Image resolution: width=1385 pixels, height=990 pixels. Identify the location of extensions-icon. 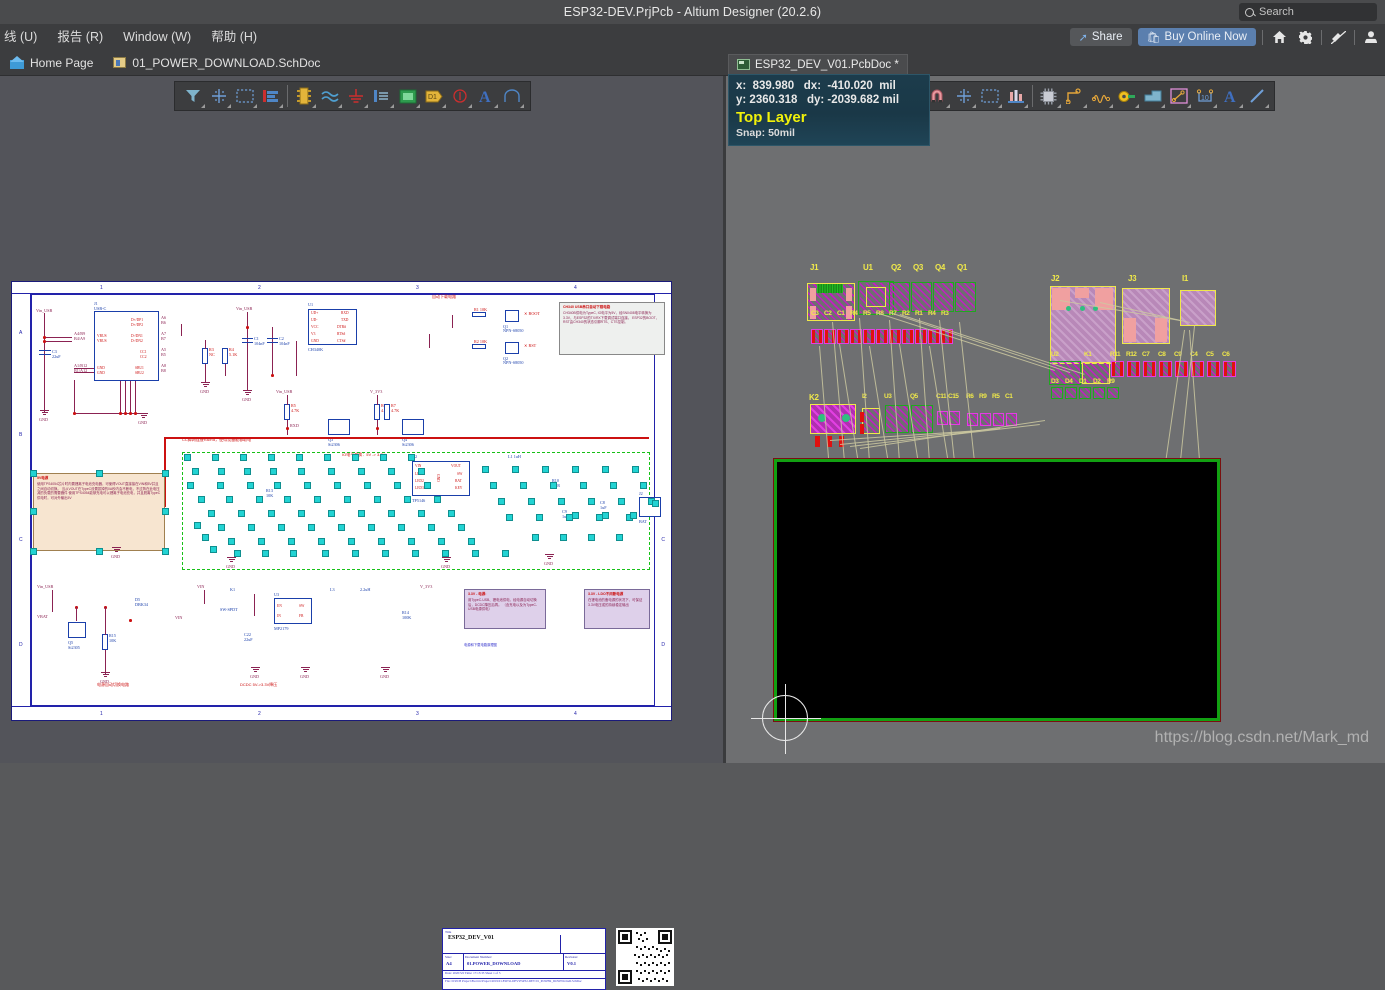
(1338, 37).